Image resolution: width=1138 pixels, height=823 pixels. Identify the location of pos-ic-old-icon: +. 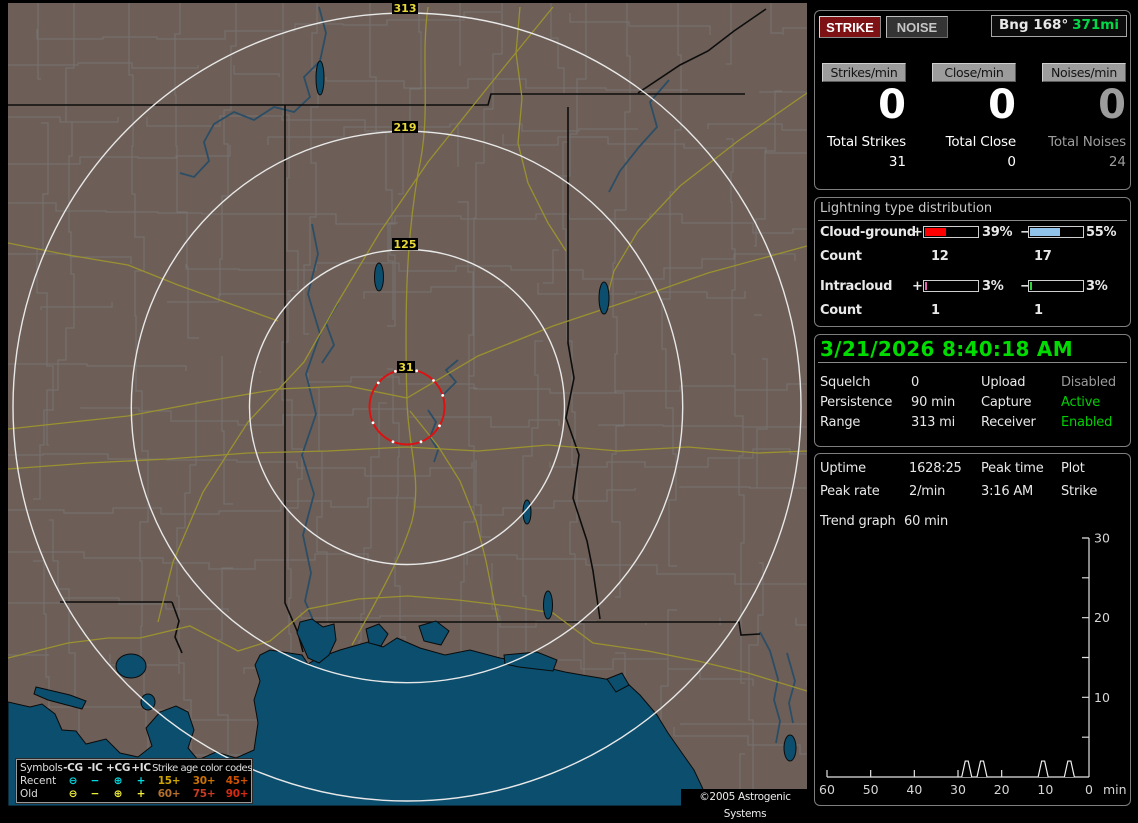
(141, 794).